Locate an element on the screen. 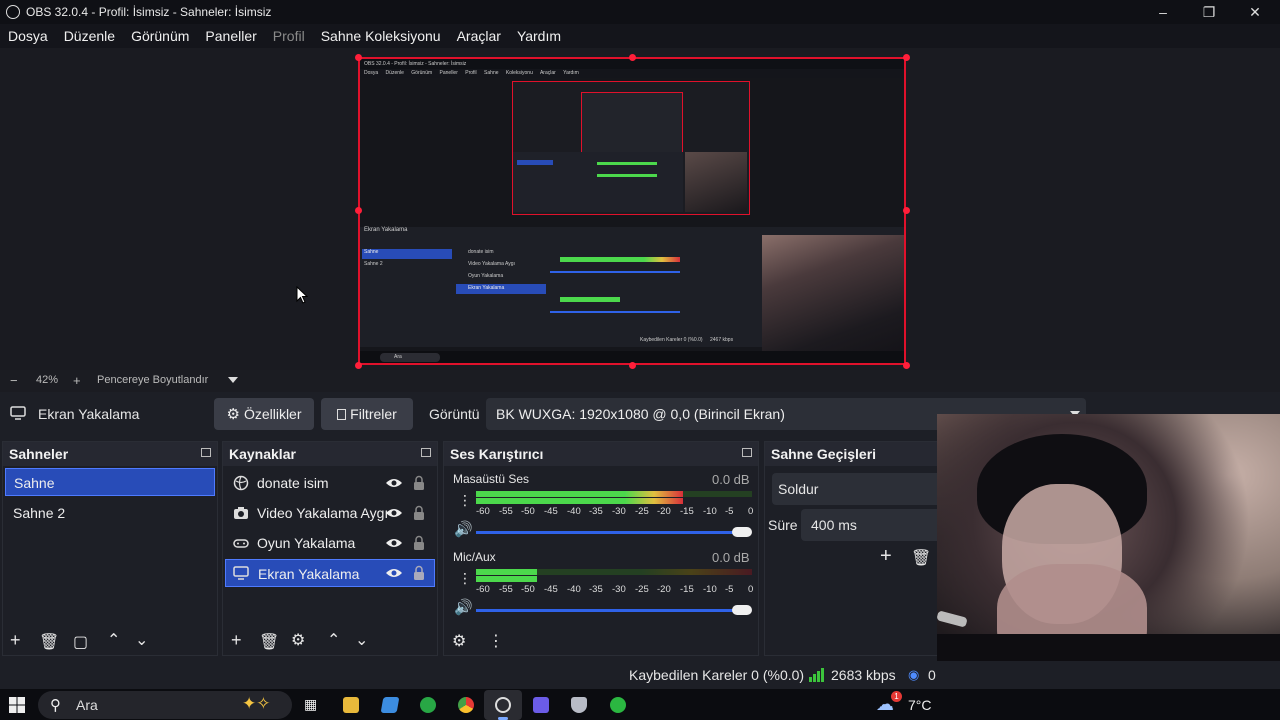 Image resolution: width=1280 pixels, height=720 pixels. source-item-donate-isim: donate isim is located at coordinates (330, 483).